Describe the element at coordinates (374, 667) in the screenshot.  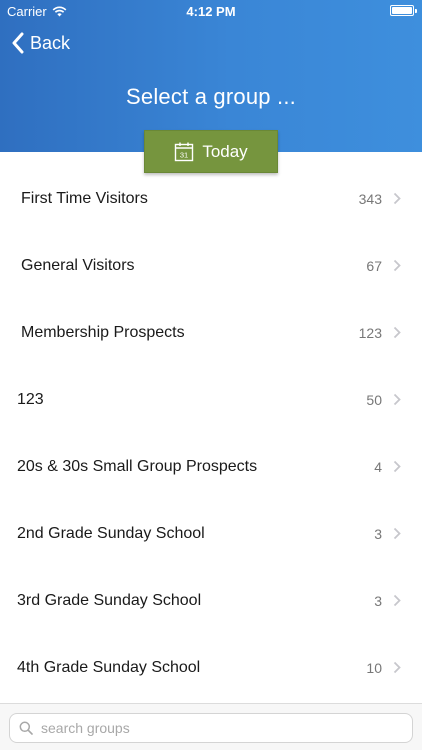
I see `group-count: 10` at that location.